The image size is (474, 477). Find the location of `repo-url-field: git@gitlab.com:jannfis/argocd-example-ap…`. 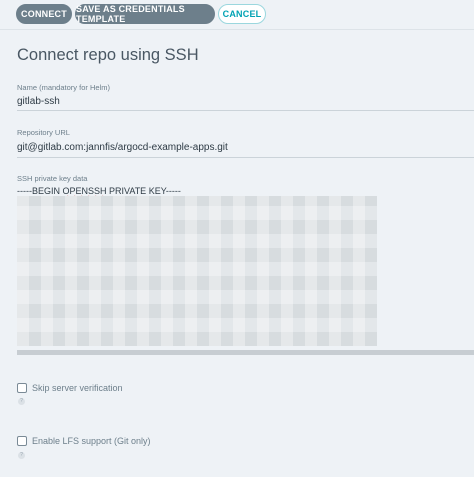

repo-url-field: git@gitlab.com:jannfis/argocd-example-ap… is located at coordinates (122, 147).